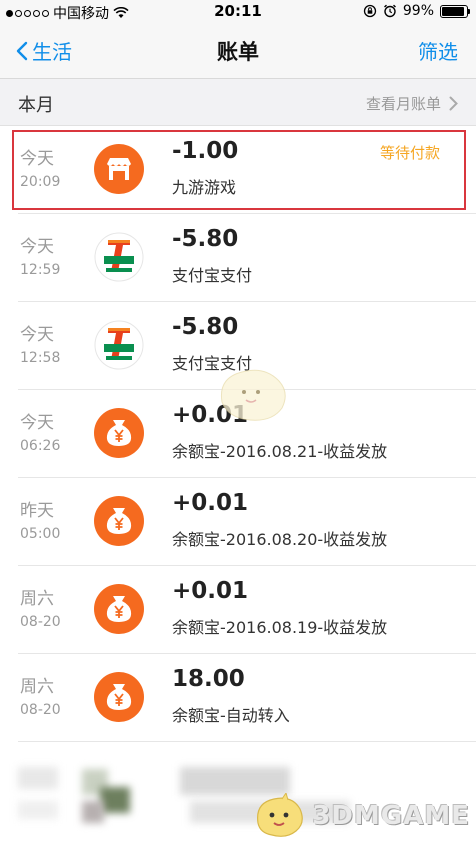 This screenshot has height=843, width=476. What do you see at coordinates (280, 539) in the screenshot?
I see `transaction-description: 余额宝-2016.08.20-收益发放` at bounding box center [280, 539].